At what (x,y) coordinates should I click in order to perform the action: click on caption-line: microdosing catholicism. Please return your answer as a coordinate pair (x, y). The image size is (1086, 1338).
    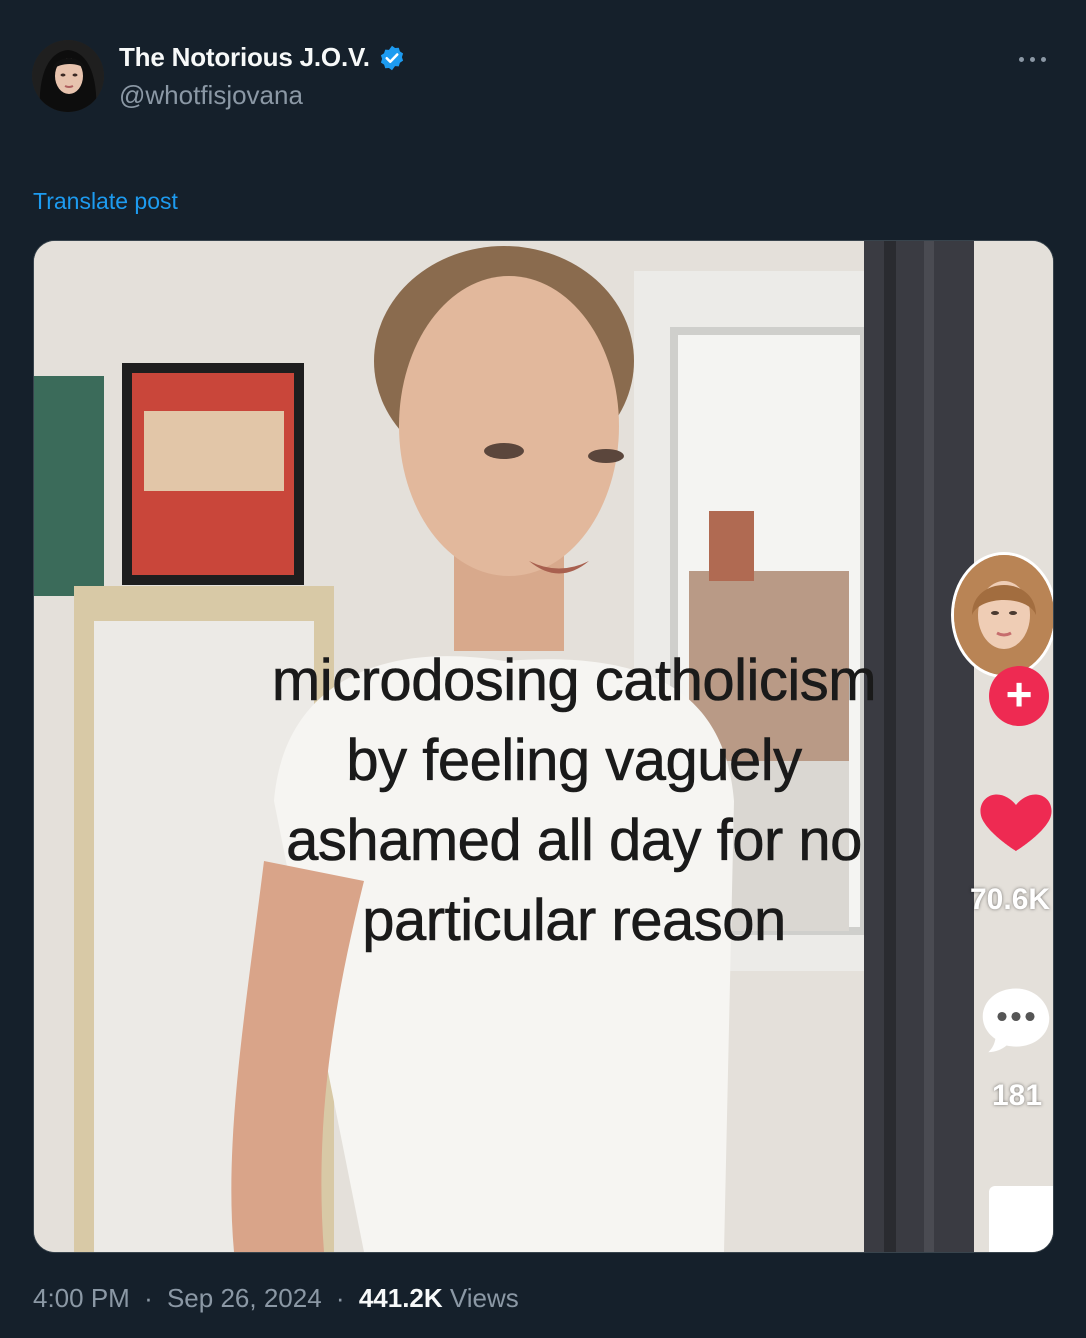
    Looking at the image, I should click on (574, 681).